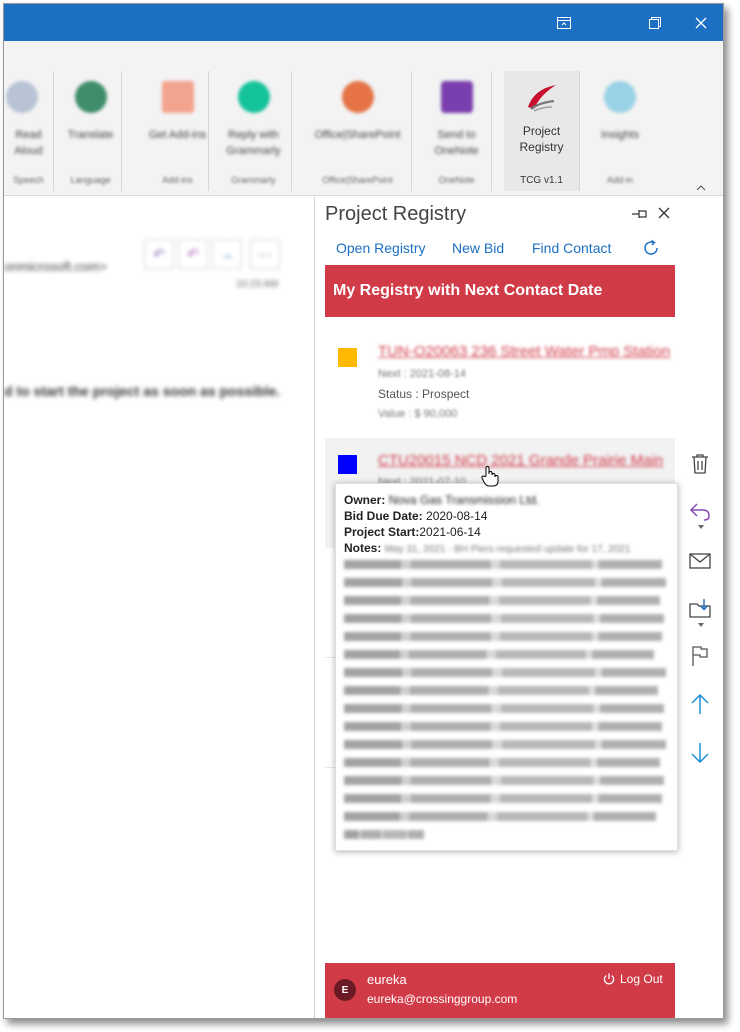  I want to click on reply-icon: ↶, so click(159, 253).